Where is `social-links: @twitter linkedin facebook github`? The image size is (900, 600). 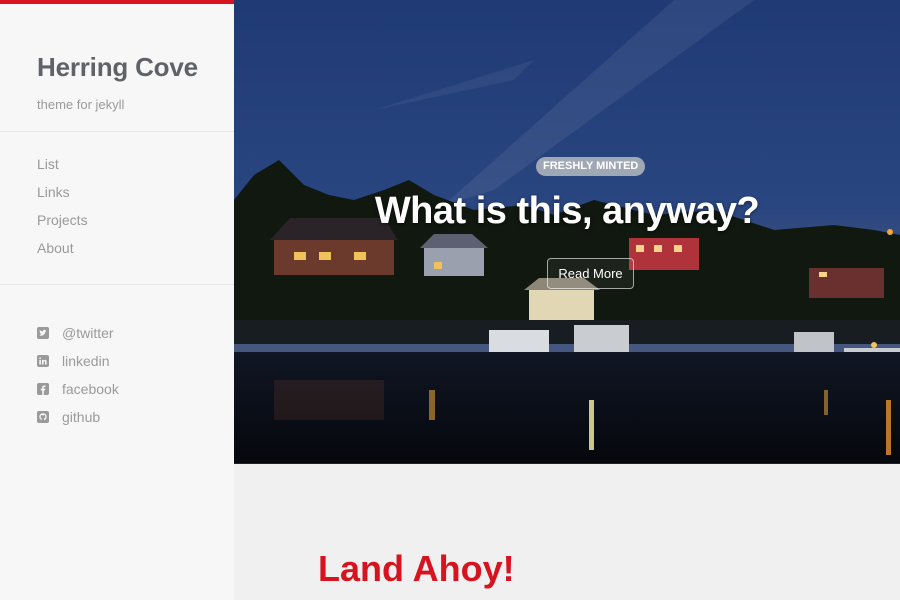 social-links: @twitter linkedin facebook github is located at coordinates (117, 358).